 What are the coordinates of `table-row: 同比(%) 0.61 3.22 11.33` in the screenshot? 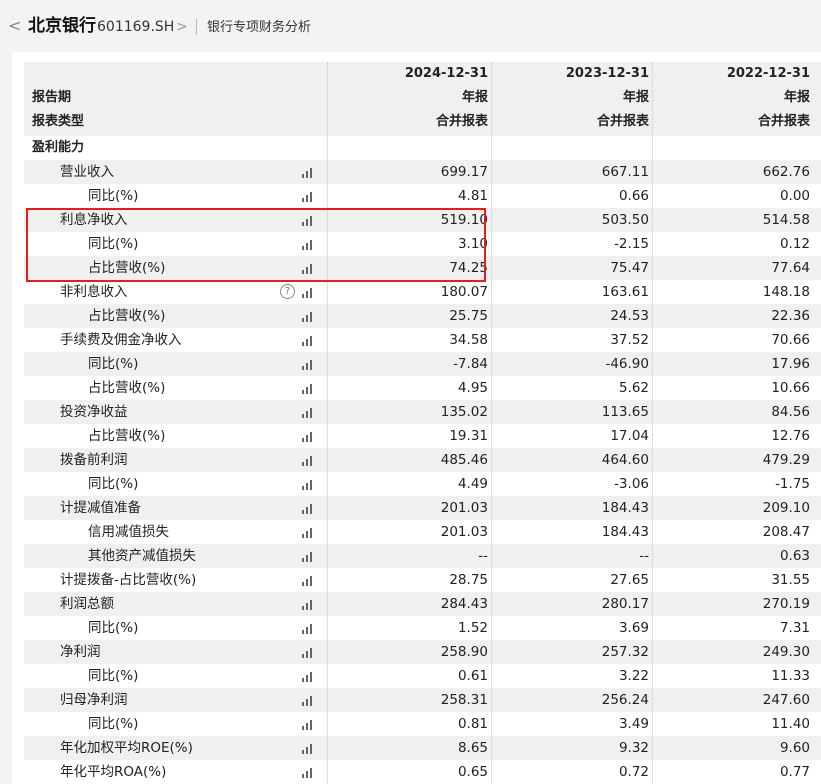 It's located at (422, 676).